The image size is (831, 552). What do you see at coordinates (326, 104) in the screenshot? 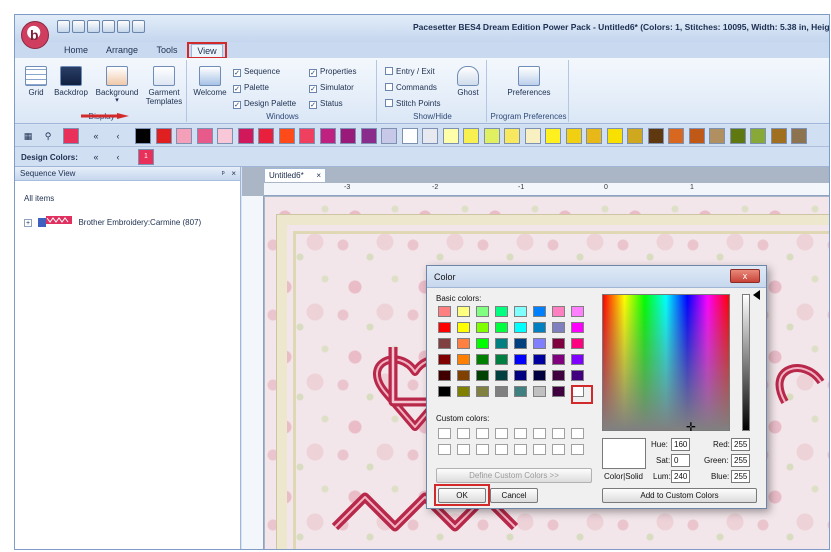
I see `status-checkbox: ✓ Status` at bounding box center [326, 104].